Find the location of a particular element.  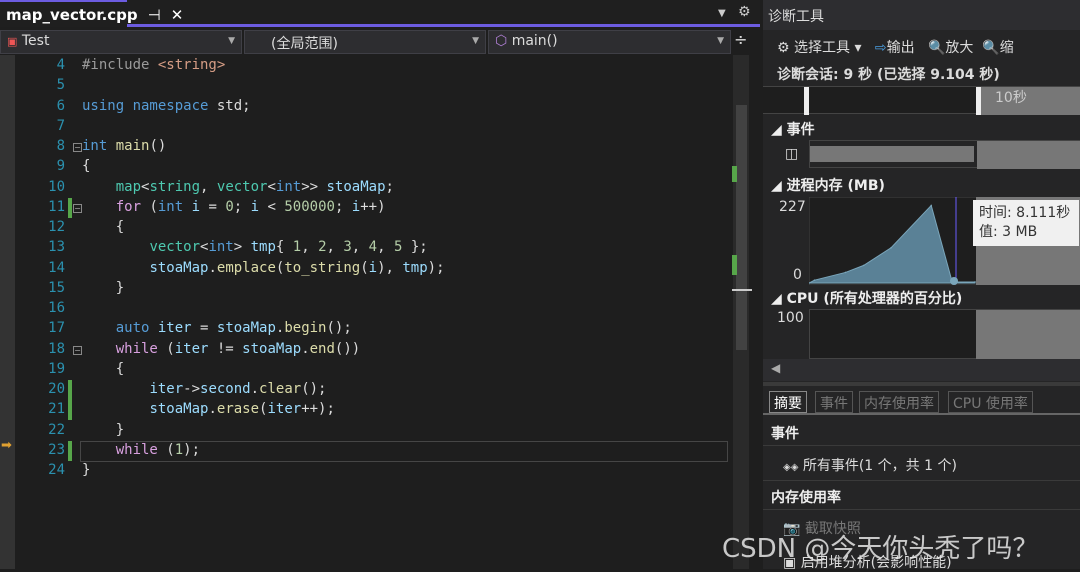

code-token: ++) is located at coordinates (373, 206).